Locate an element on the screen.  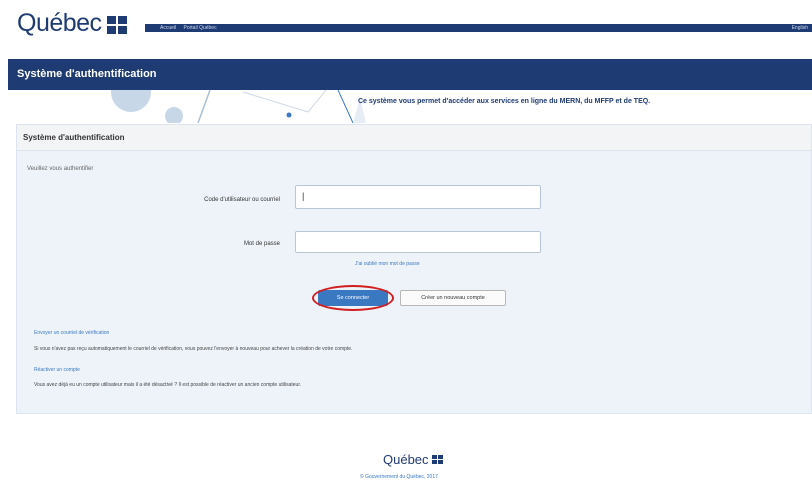
government-nav-bar is located at coordinates (478, 28).